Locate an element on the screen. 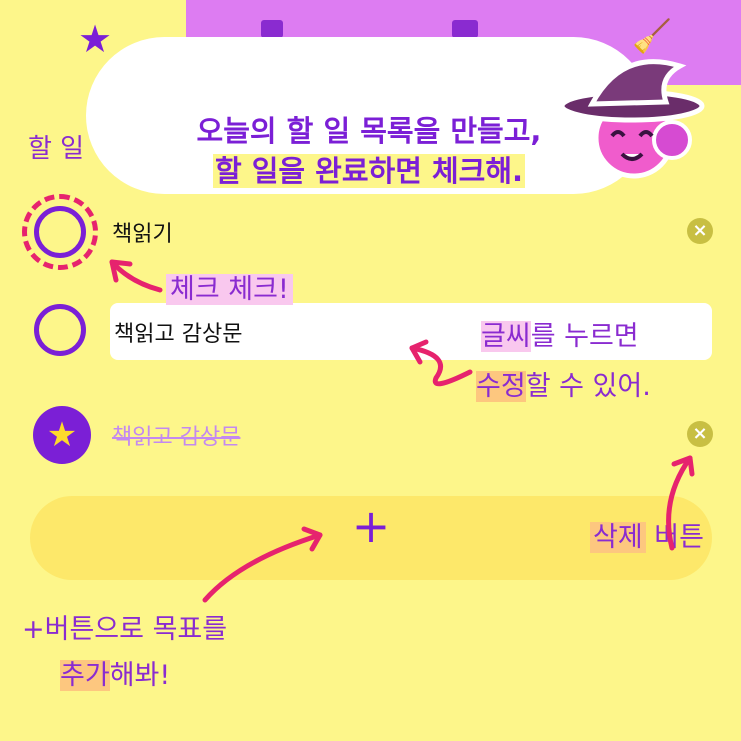 The width and height of the screenshot is (741, 741). annotation-edit-line-2: 수정할 수 있어. is located at coordinates (563, 386).